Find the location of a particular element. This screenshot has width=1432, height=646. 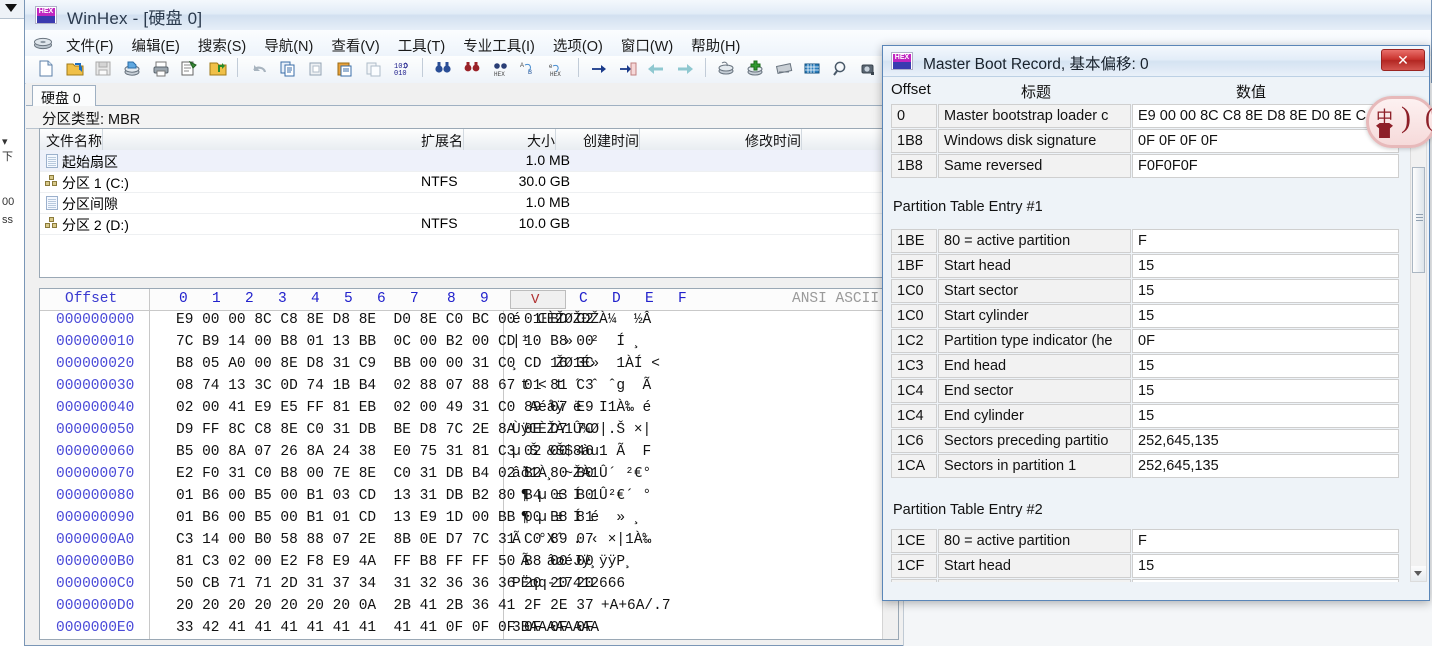

table-row: 1C0 Start sector 15 is located at coordinates (1145, 291).